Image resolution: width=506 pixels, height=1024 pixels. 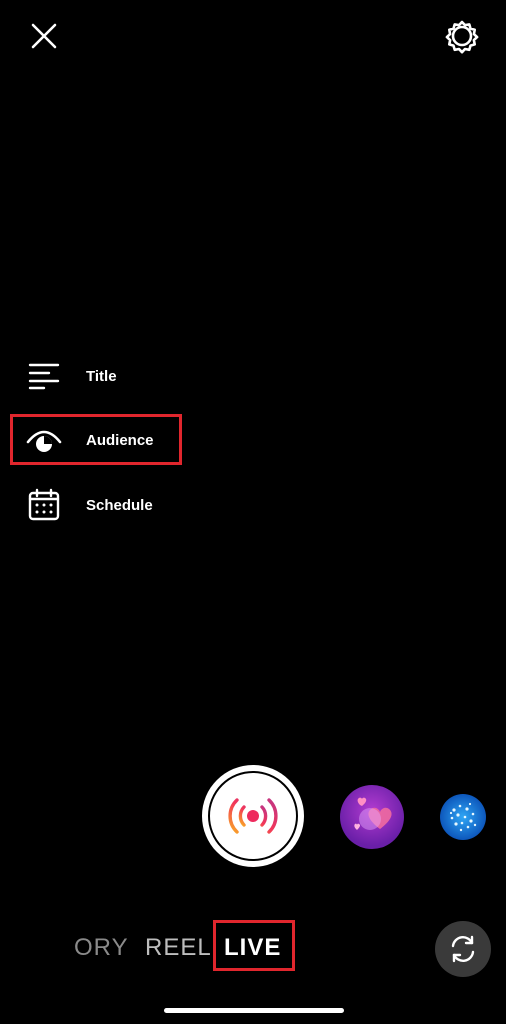 What do you see at coordinates (71, 376) in the screenshot?
I see `side-item-title: Title` at bounding box center [71, 376].